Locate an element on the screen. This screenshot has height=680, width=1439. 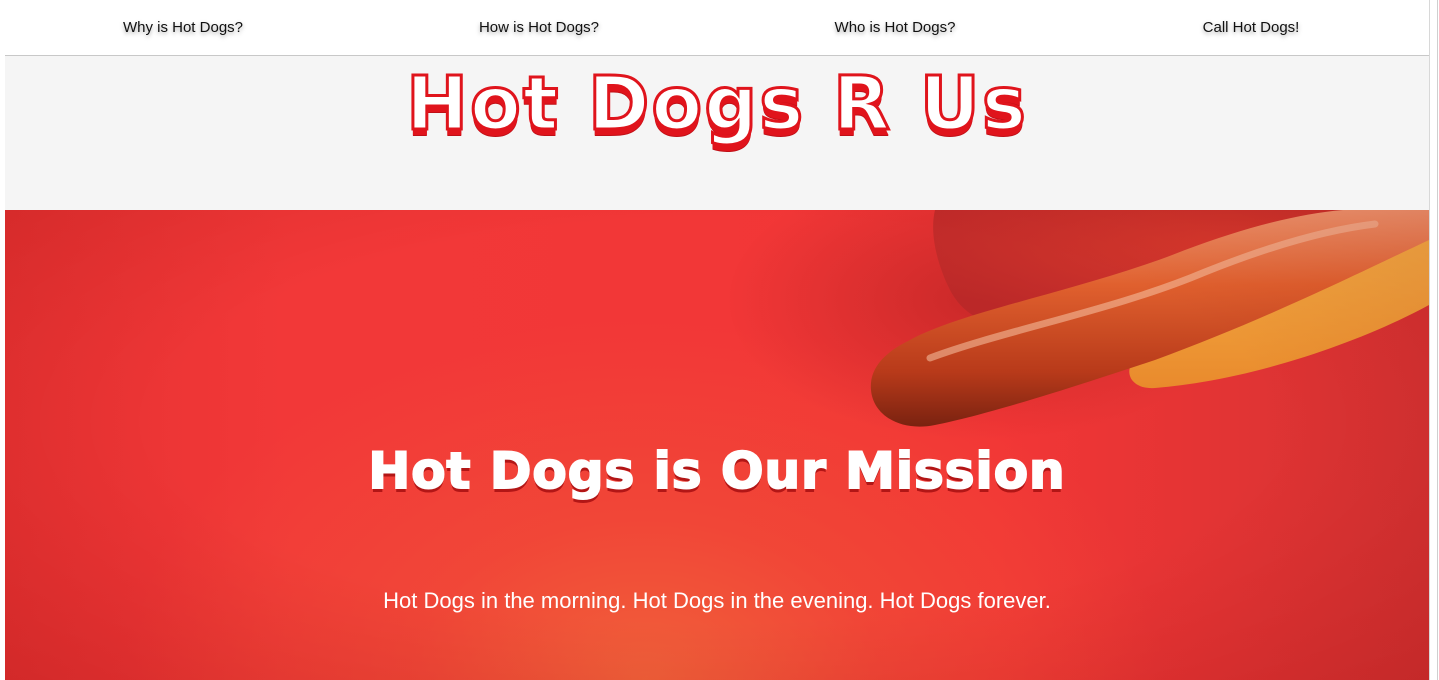
nav-link-who: Who is Hot Dogs? is located at coordinates (895, 27).